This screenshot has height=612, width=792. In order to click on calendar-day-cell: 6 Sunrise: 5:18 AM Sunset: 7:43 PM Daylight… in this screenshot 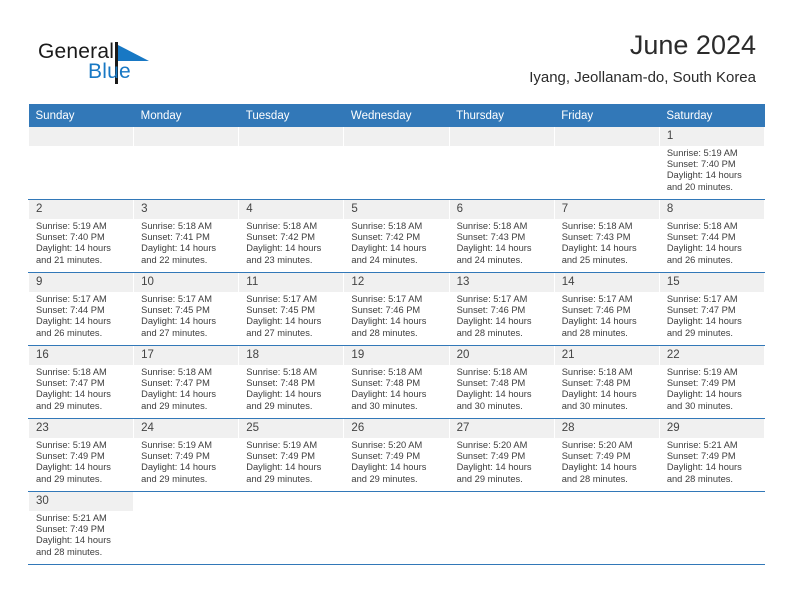, I will do `click(501, 236)`.